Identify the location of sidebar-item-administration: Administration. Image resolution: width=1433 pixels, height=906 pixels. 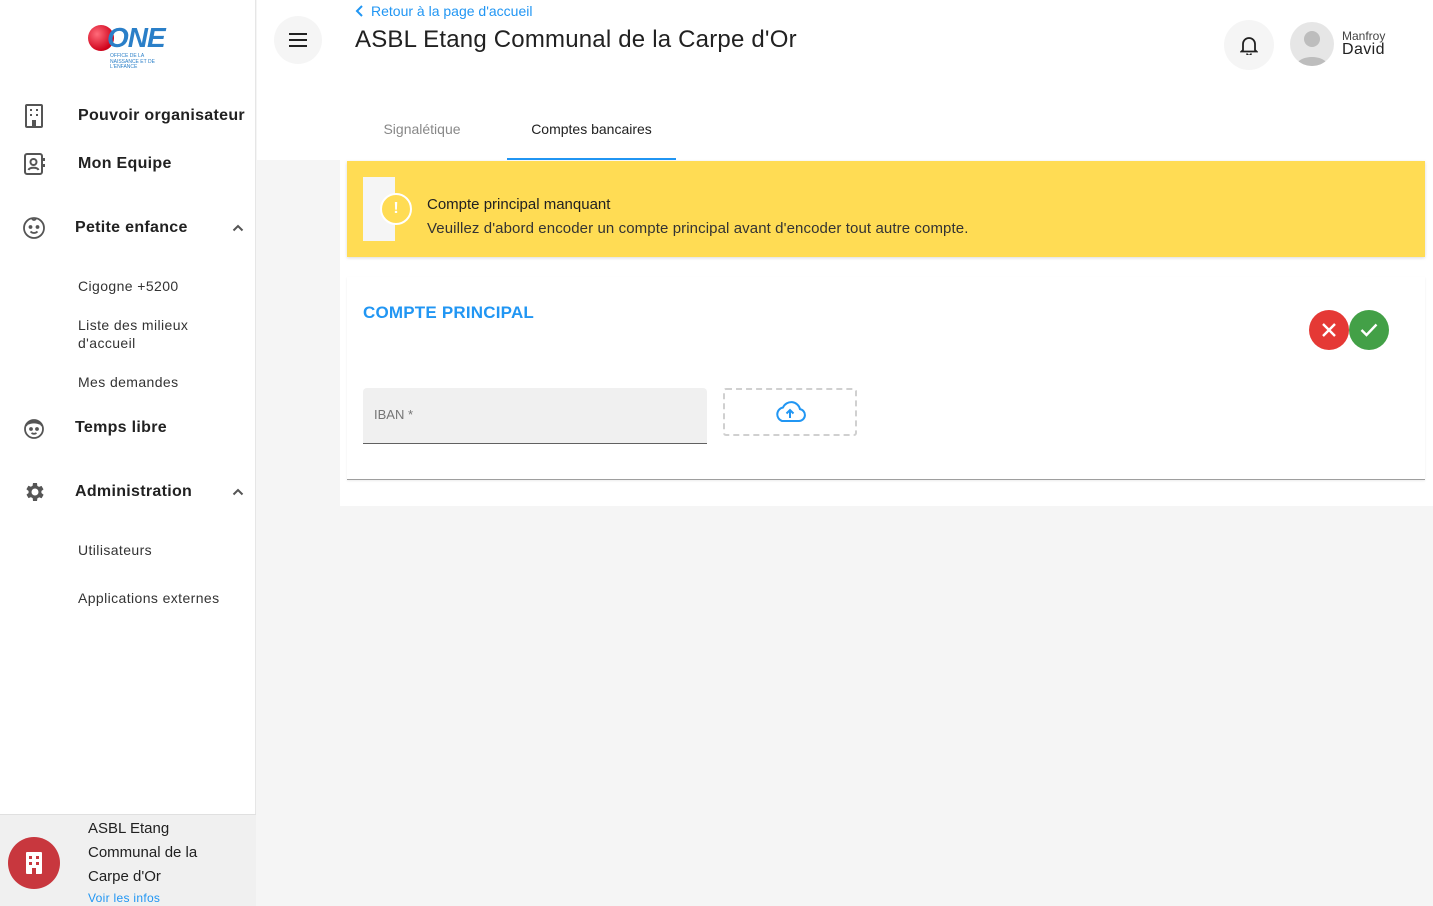
(128, 492).